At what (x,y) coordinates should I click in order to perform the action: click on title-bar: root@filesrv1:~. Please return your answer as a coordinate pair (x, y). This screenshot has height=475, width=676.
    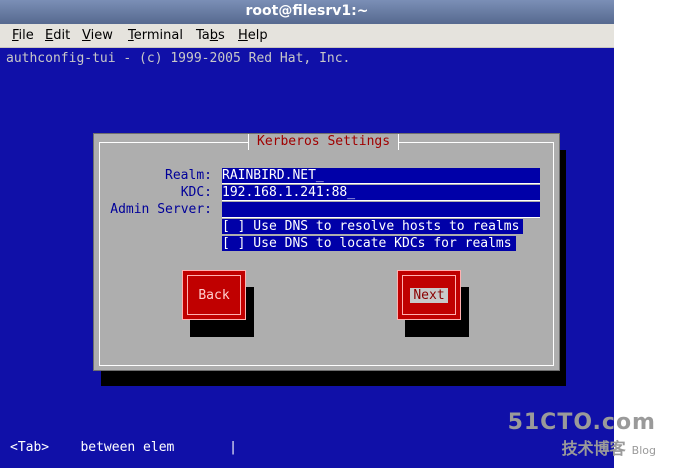
    Looking at the image, I should click on (307, 12).